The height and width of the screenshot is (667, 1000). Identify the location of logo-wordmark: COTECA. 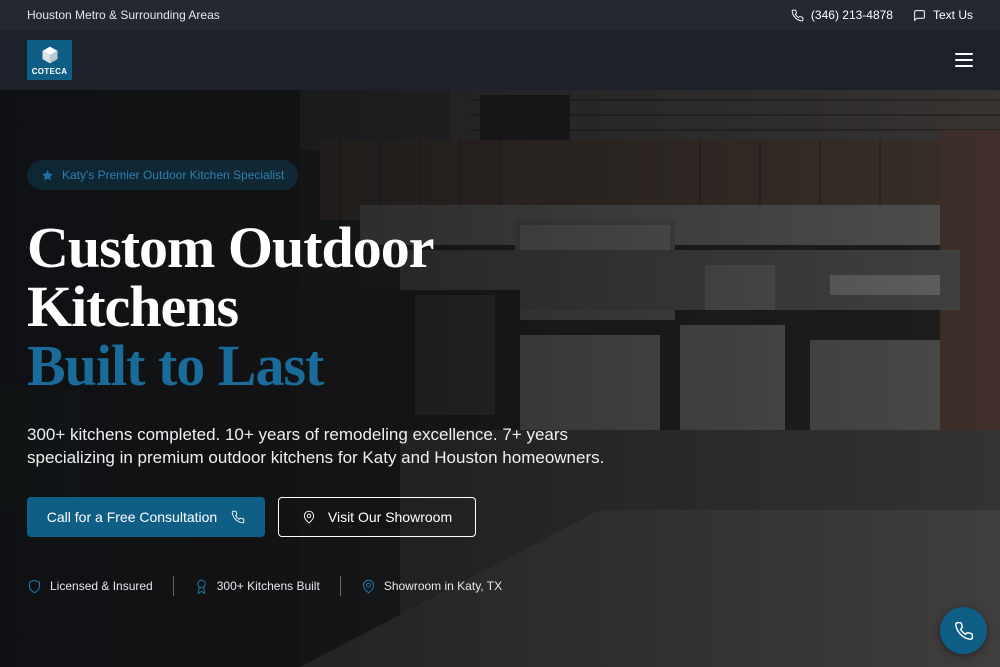
(49, 71).